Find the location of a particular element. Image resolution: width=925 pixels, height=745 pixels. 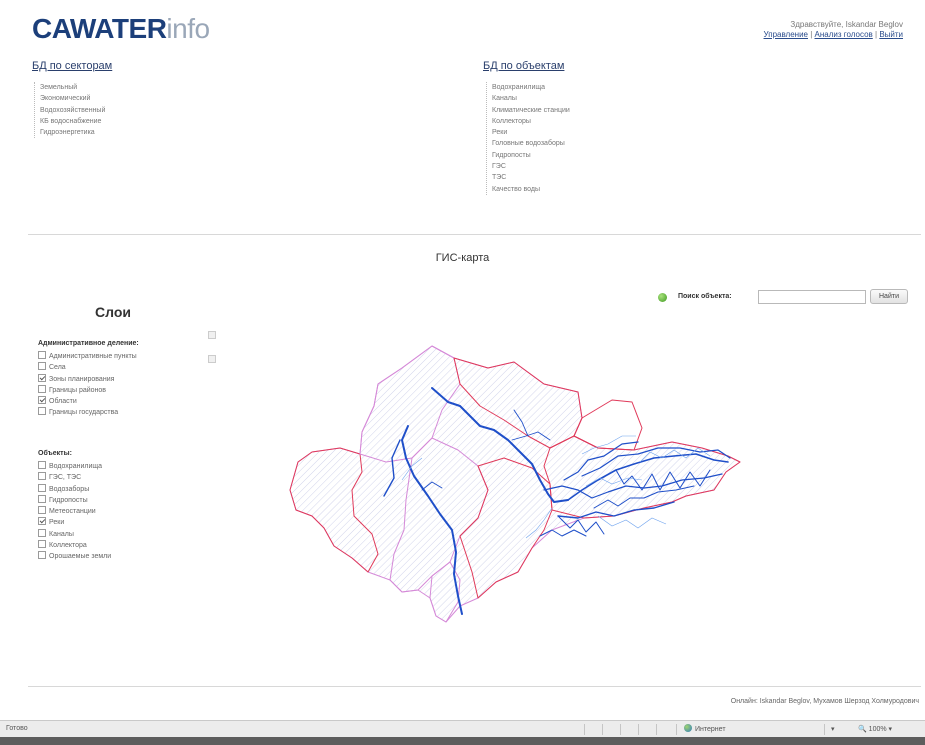

layer-item: Административные пункты is located at coordinates (87, 356).